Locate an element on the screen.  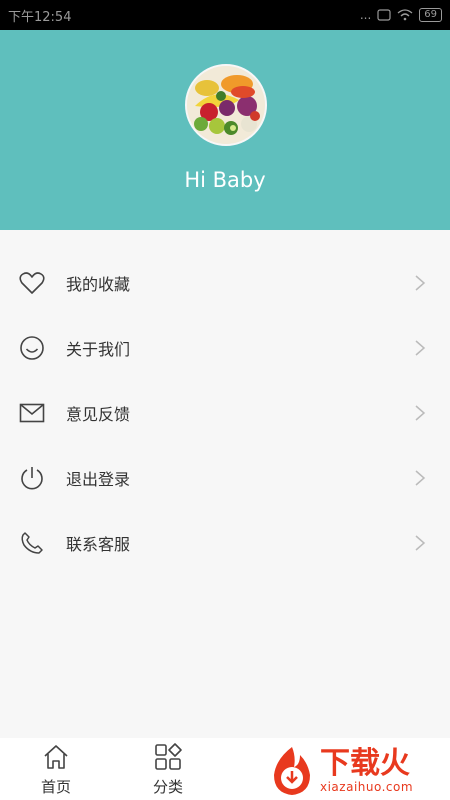
avatar is located at coordinates (226, 105).